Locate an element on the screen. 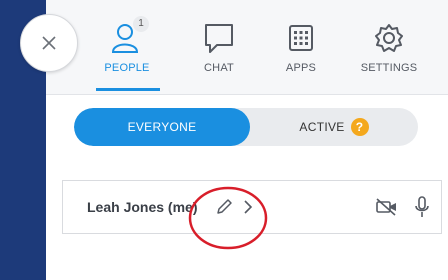 The height and width of the screenshot is (280, 448). filter-active-button: ACTIVE? is located at coordinates (334, 127).